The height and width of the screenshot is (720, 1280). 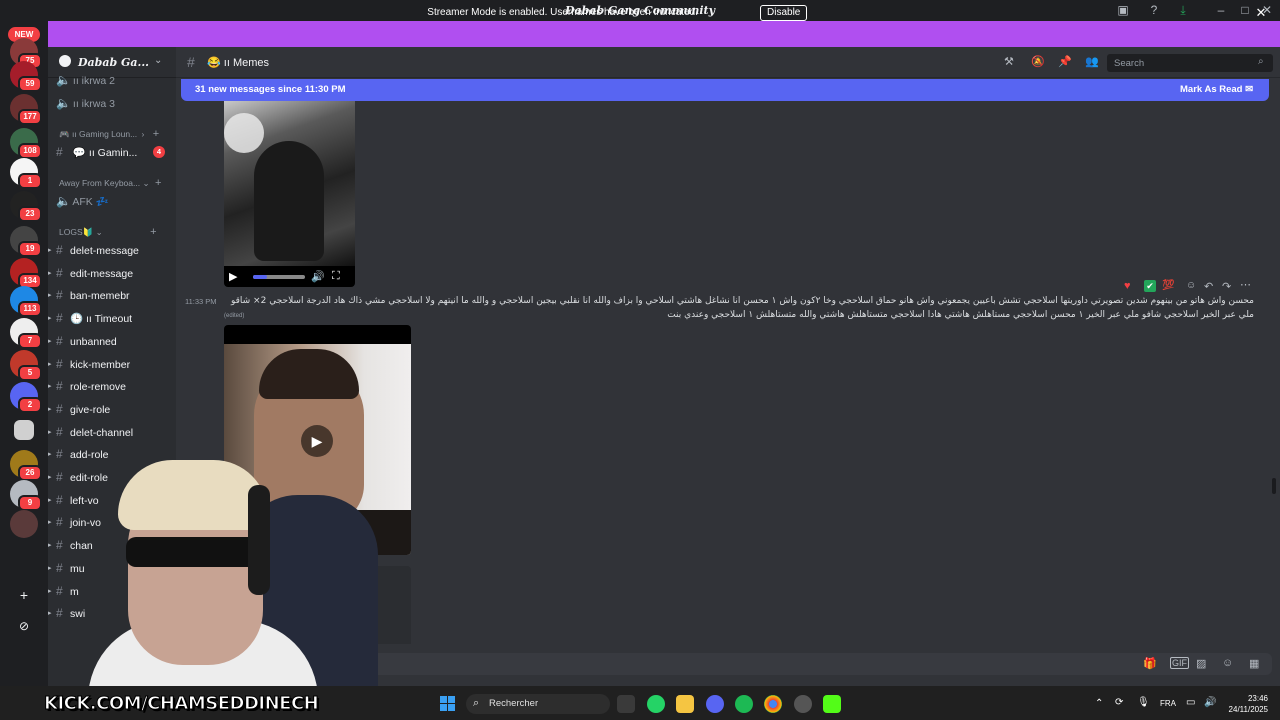 I want to click on obs-icon, so click(x=803, y=704).